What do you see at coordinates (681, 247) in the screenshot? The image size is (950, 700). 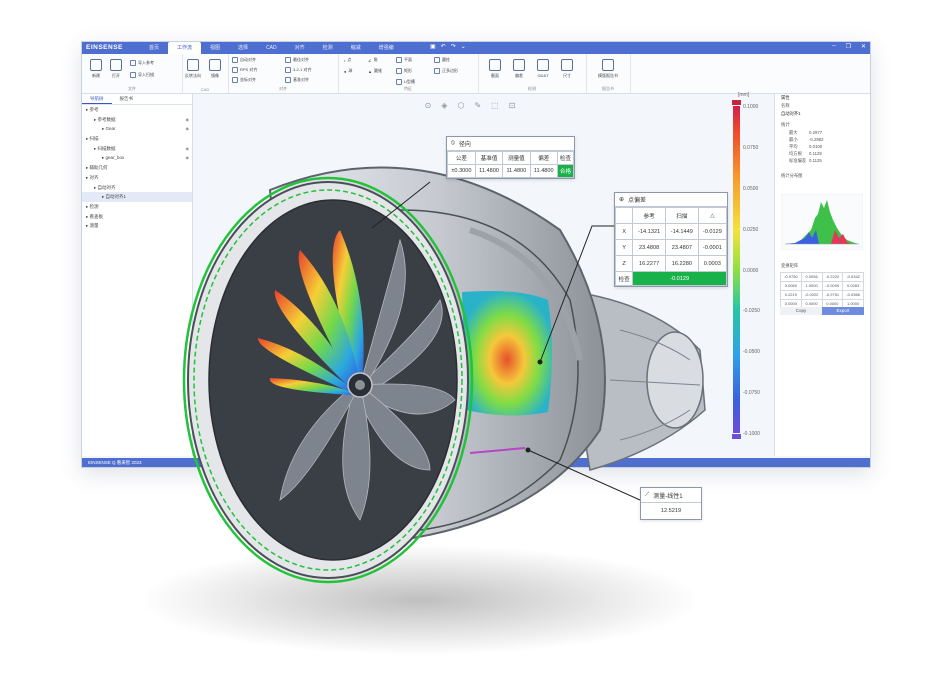 I see `point-cell: 23.4807` at bounding box center [681, 247].